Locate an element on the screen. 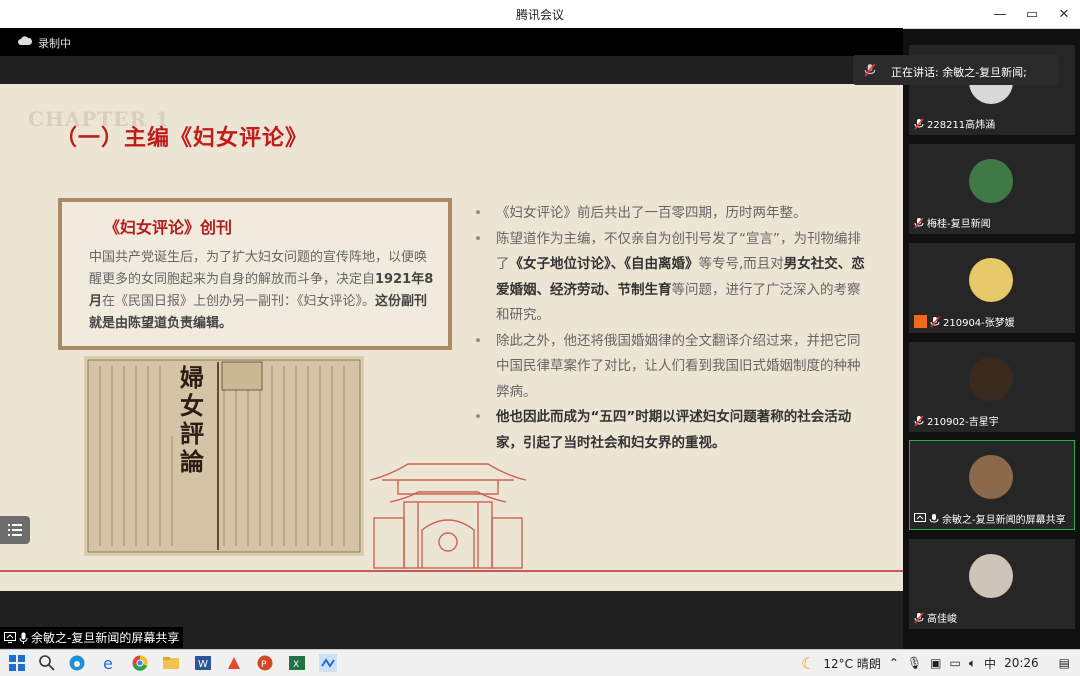 The width and height of the screenshot is (1080, 676). screen-share-label: 余敏之-复旦新闻的屏幕共享 is located at coordinates (92, 637).